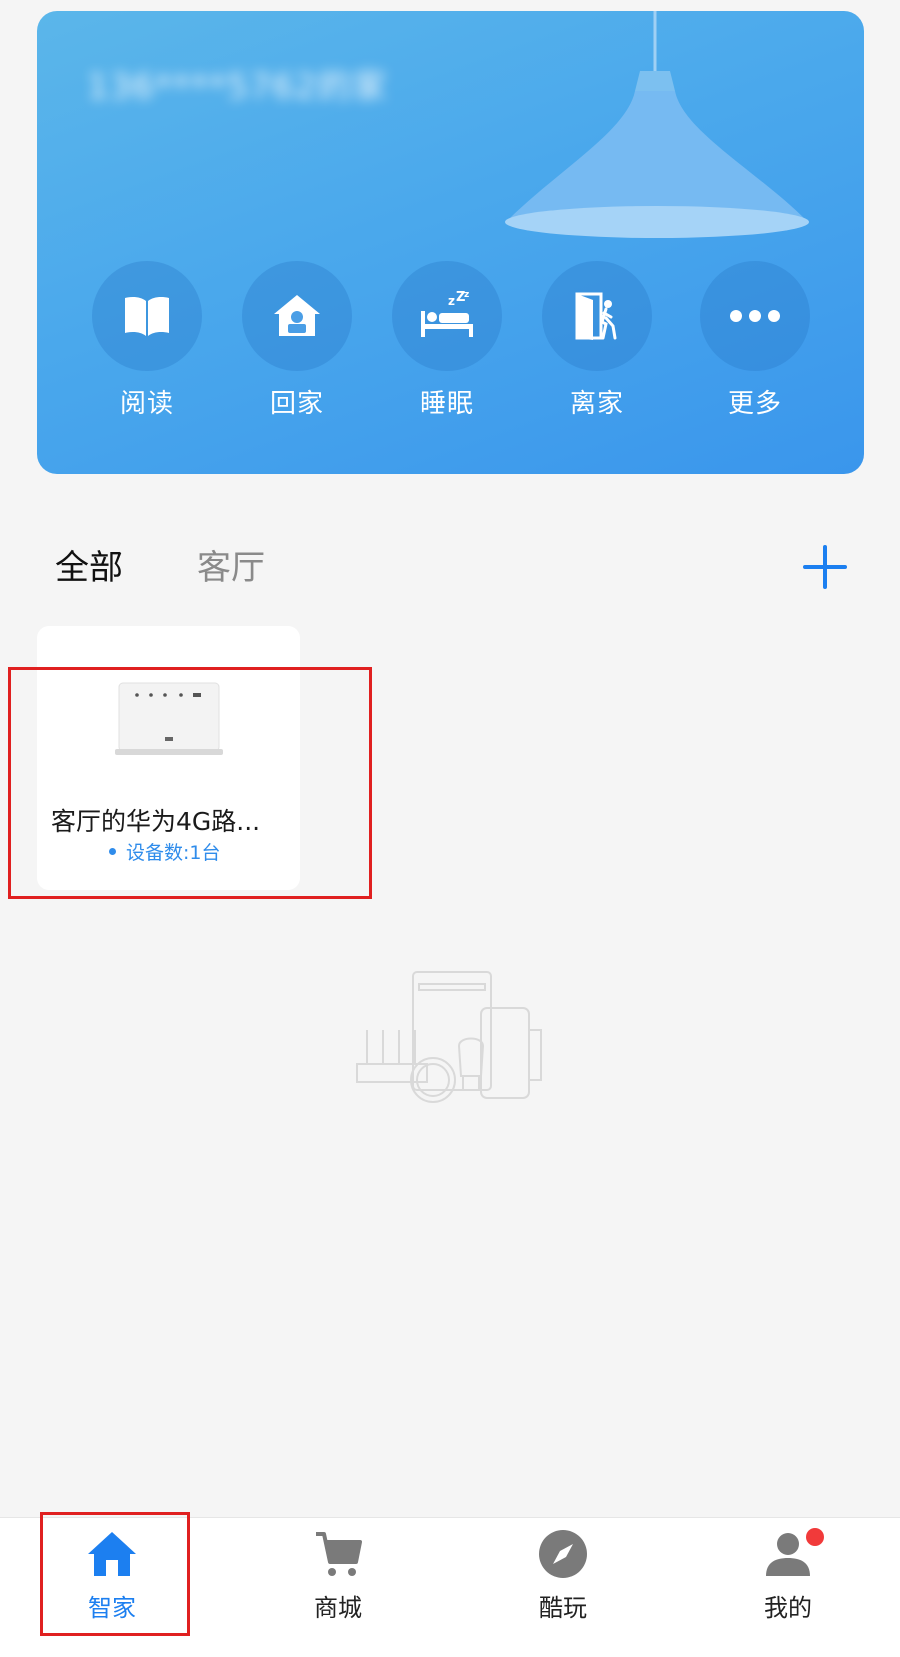 This screenshot has height=1657, width=900. Describe the element at coordinates (455, 570) in the screenshot. I see `room-tabs: 全部 客厅` at that location.